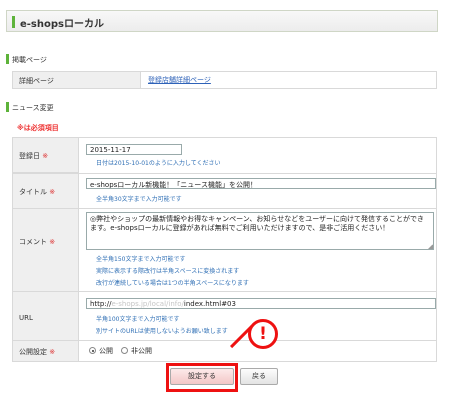 This screenshot has height=397, width=450. What do you see at coordinates (37, 192) in the screenshot?
I see `title-label: タイトル ※` at bounding box center [37, 192].